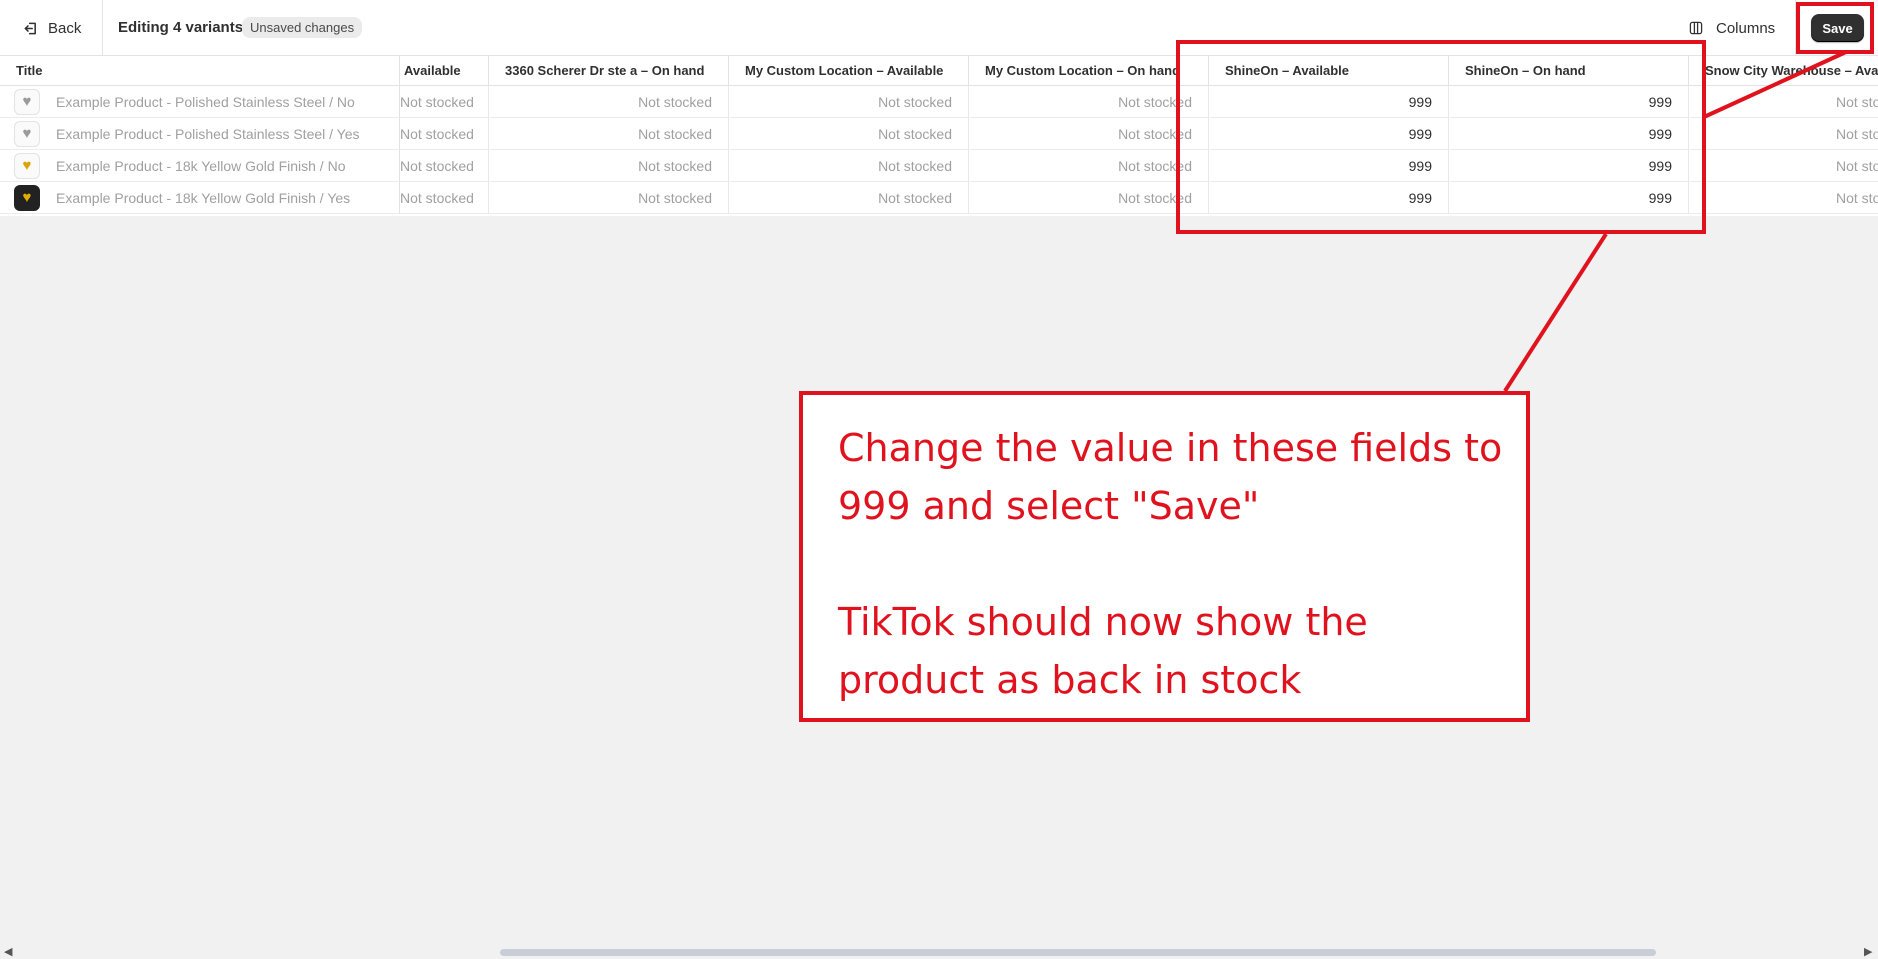 The width and height of the screenshot is (1878, 959). Describe the element at coordinates (1070, 680) in the screenshot. I see `callout-line: product as back in stock` at that location.